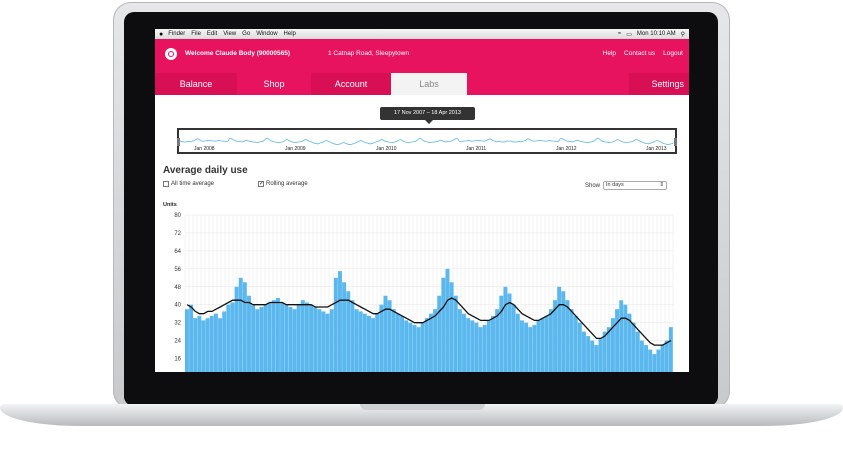 Image resolution: width=843 pixels, height=466 pixels. What do you see at coordinates (176, 34) in the screenshot?
I see `menu-finder: Finder` at bounding box center [176, 34].